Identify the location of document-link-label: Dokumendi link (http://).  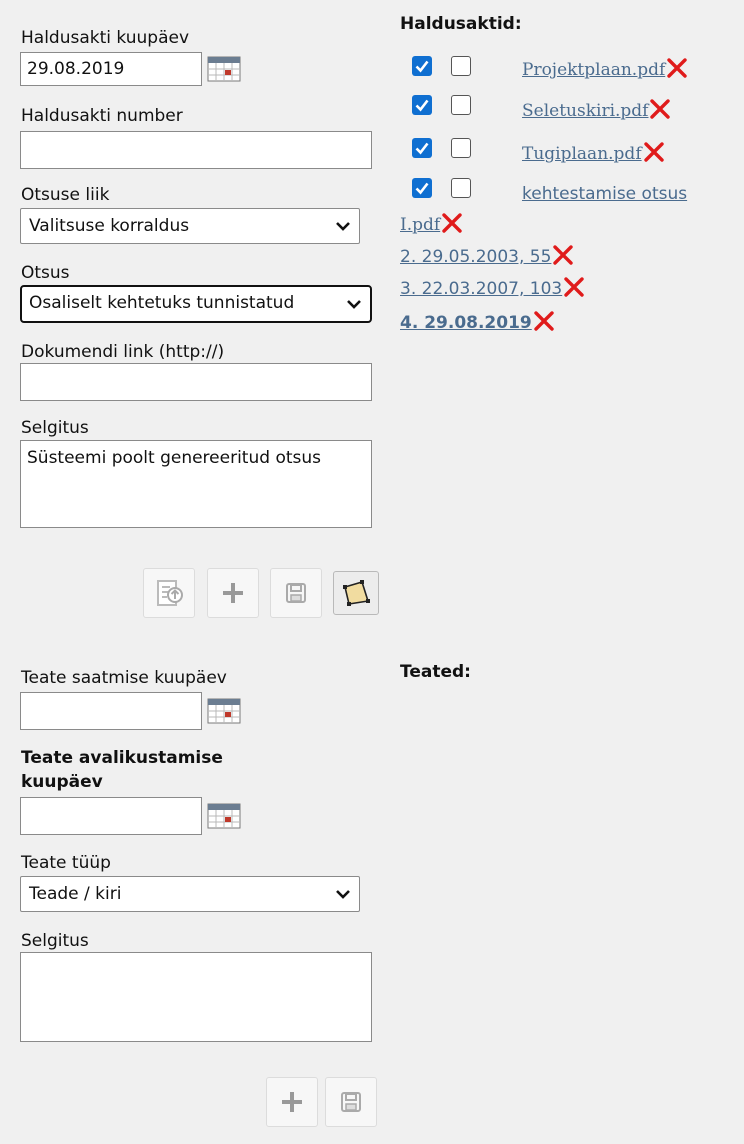
(123, 352).